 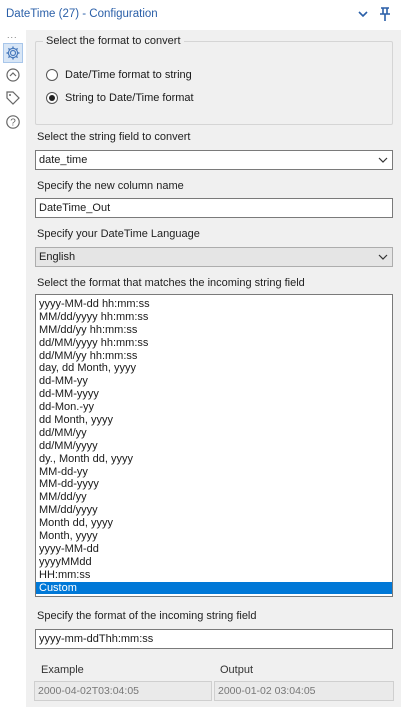 I want to click on window-title: DateTime (27) - Configuration, so click(x=82, y=14).